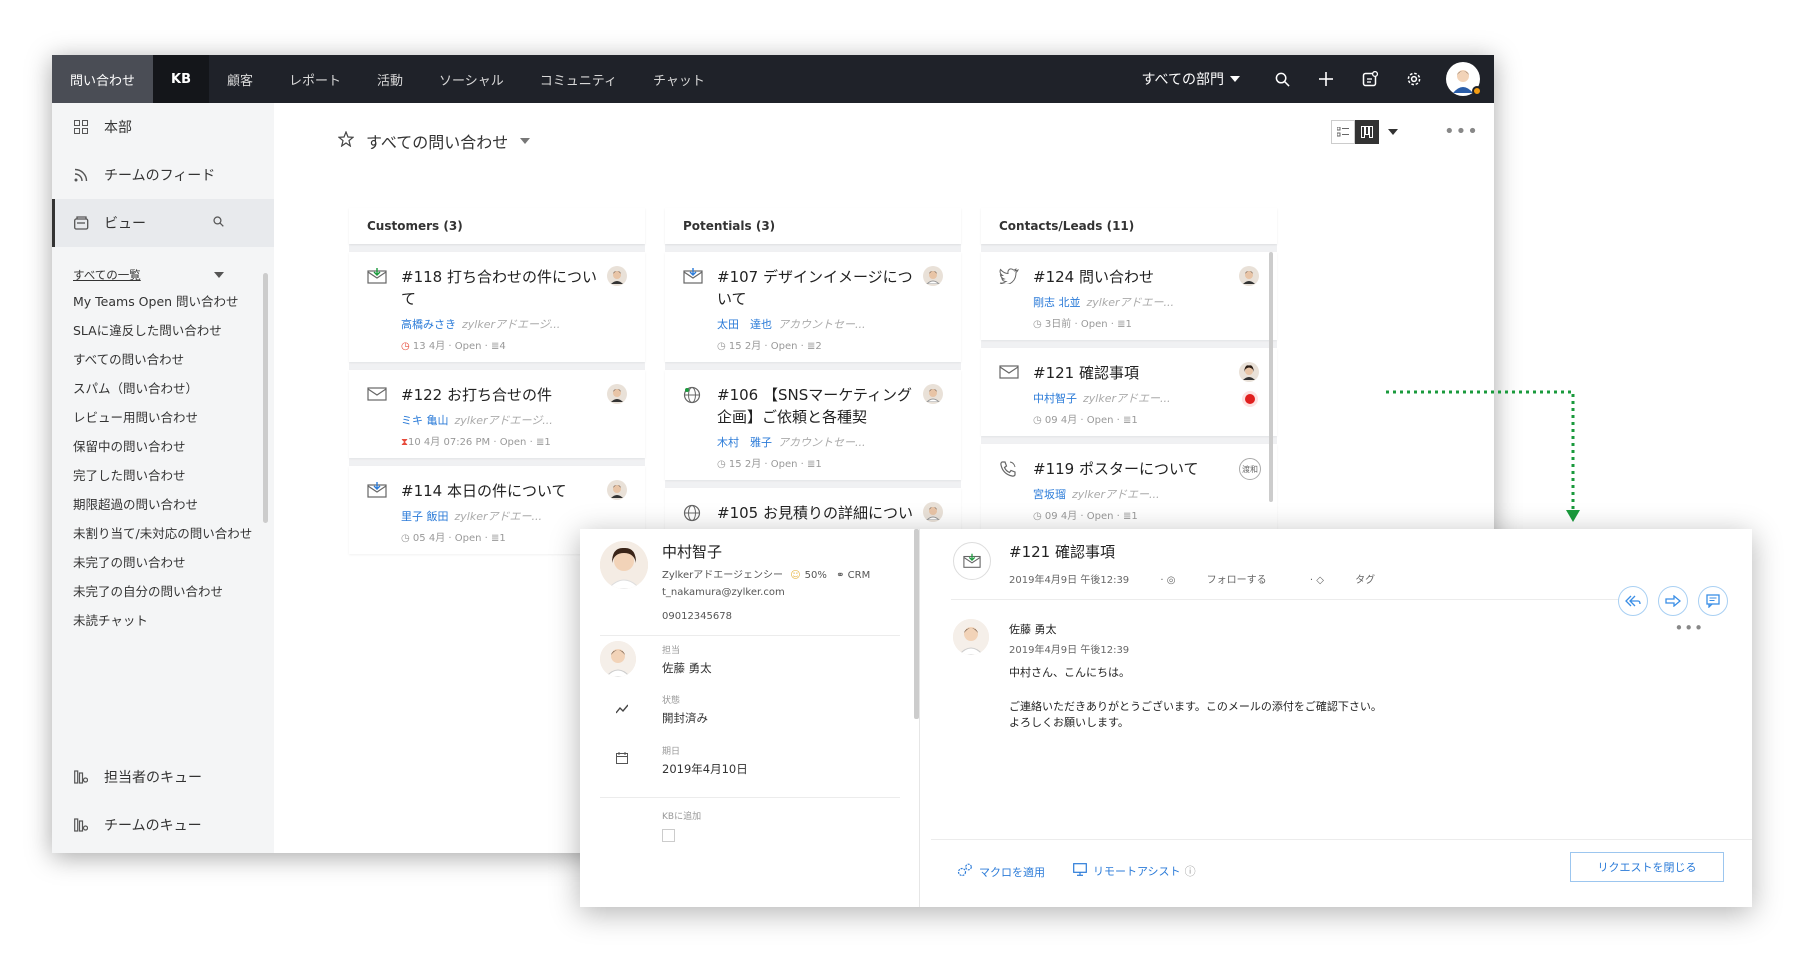 The width and height of the screenshot is (1800, 954). I want to click on nav-tab-customers: 顧客, so click(240, 79).